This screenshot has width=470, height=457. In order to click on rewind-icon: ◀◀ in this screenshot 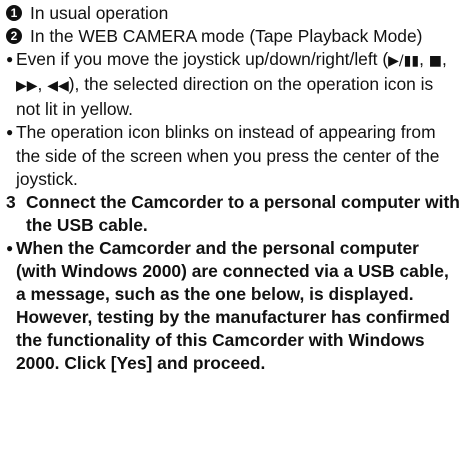, I will do `click(58, 86)`.